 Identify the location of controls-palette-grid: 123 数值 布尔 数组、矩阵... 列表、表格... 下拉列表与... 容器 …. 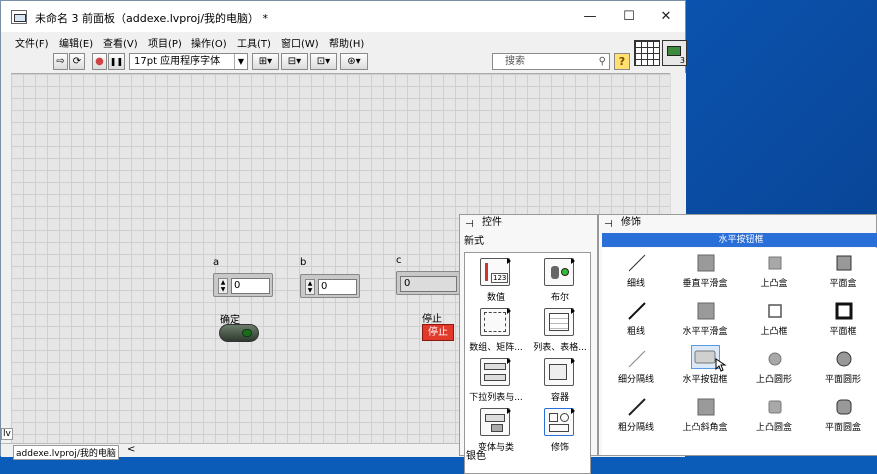
(527, 363).